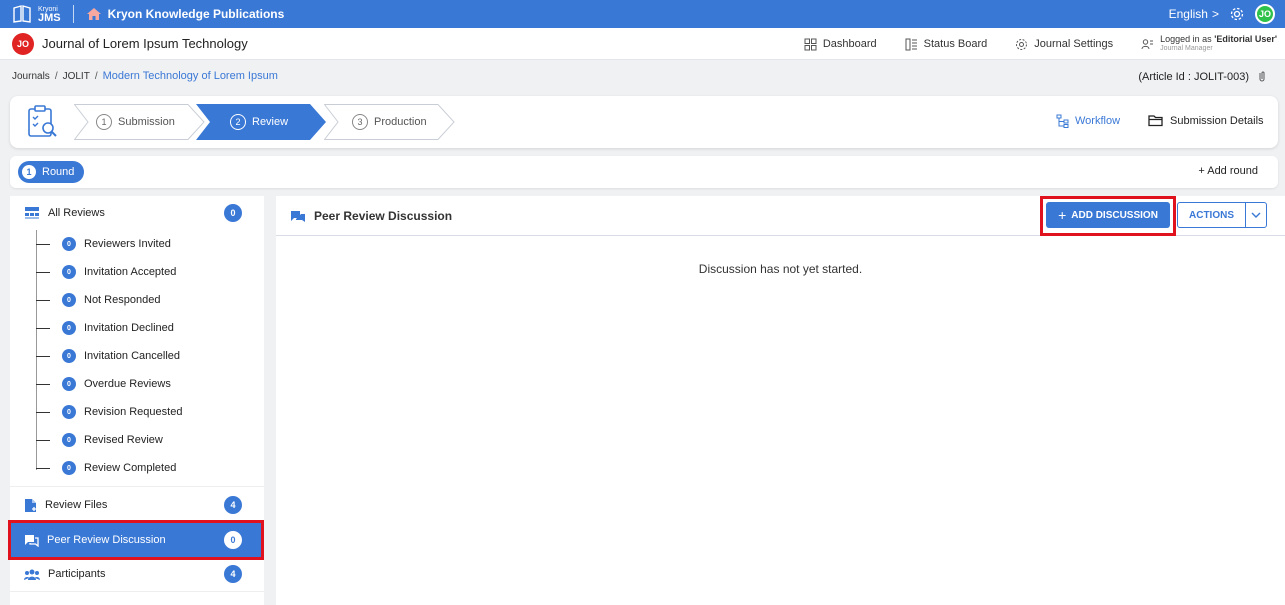 Image resolution: width=1285 pixels, height=605 pixels. Describe the element at coordinates (1022, 44) in the screenshot. I see `settings-icon` at that location.